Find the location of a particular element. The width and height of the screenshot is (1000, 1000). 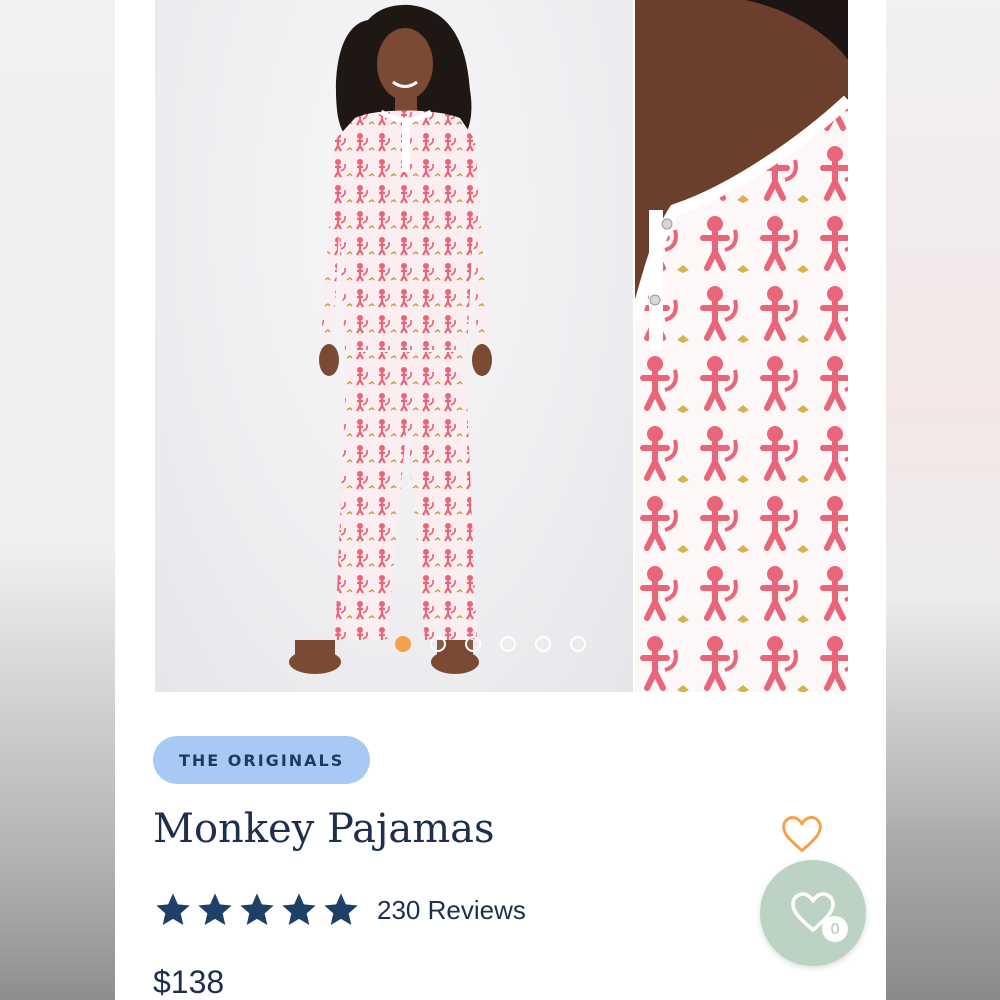

carousel-dots is located at coordinates (490, 644).